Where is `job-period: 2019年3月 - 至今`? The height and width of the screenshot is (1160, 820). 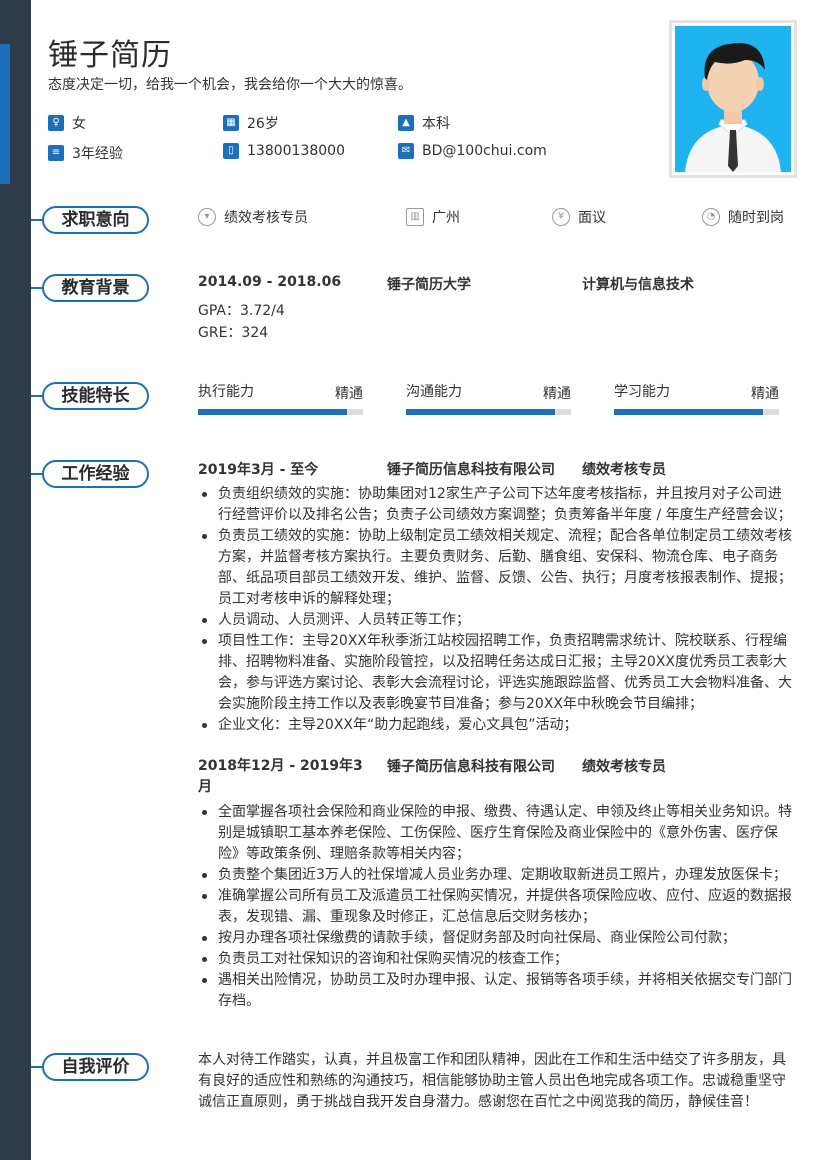 job-period: 2019年3月 - 至今 is located at coordinates (258, 470).